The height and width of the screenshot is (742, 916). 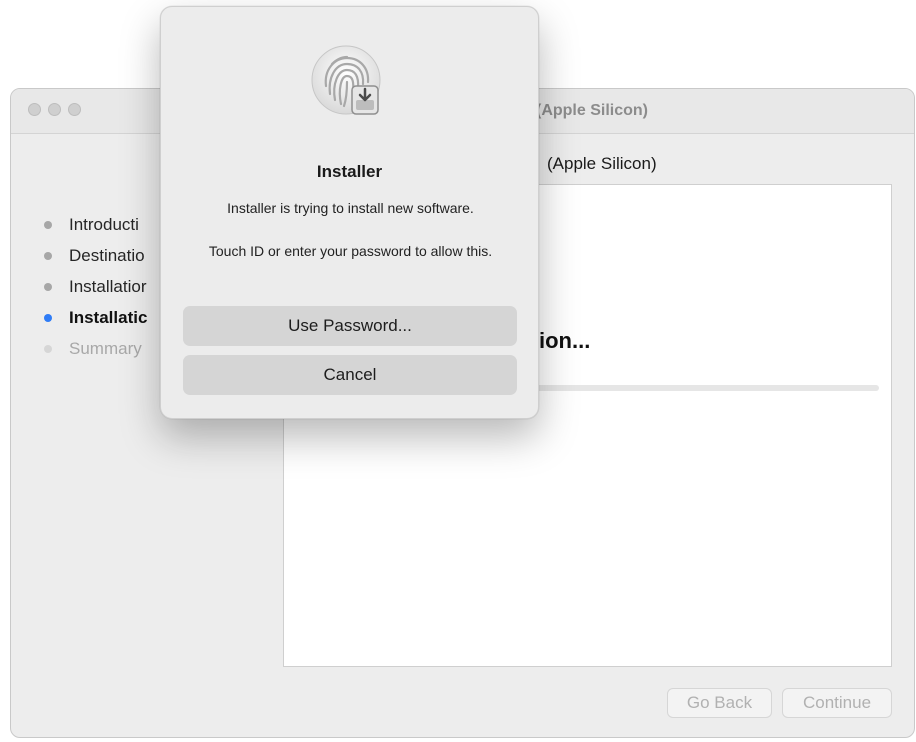 I want to click on zoom-window-button, so click(x=74, y=109).